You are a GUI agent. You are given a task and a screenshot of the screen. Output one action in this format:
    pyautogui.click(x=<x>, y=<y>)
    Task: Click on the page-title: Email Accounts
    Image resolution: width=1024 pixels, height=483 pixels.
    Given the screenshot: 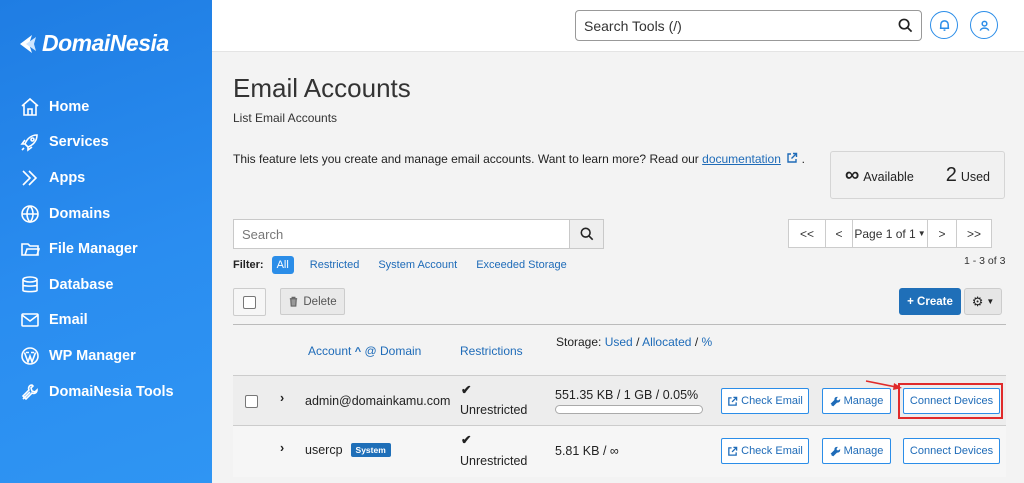 What is the action you would take?
    pyautogui.click(x=322, y=88)
    